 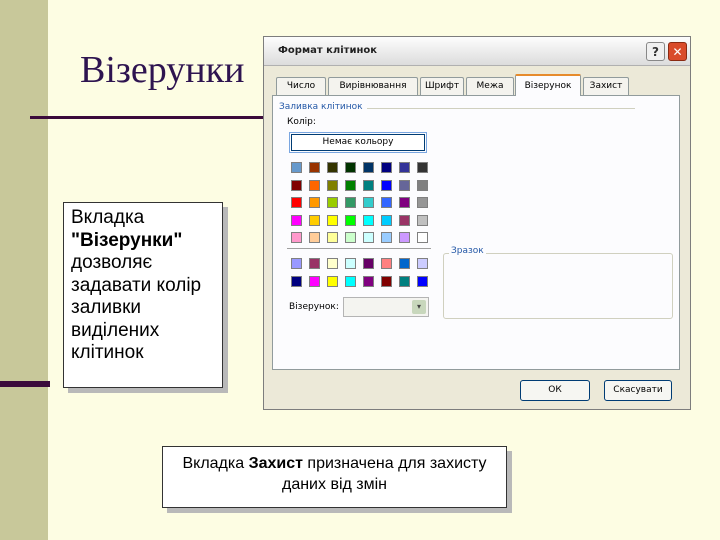 I want to click on dialog-titlebar: Формат клітинок ? ✕, so click(x=477, y=51).